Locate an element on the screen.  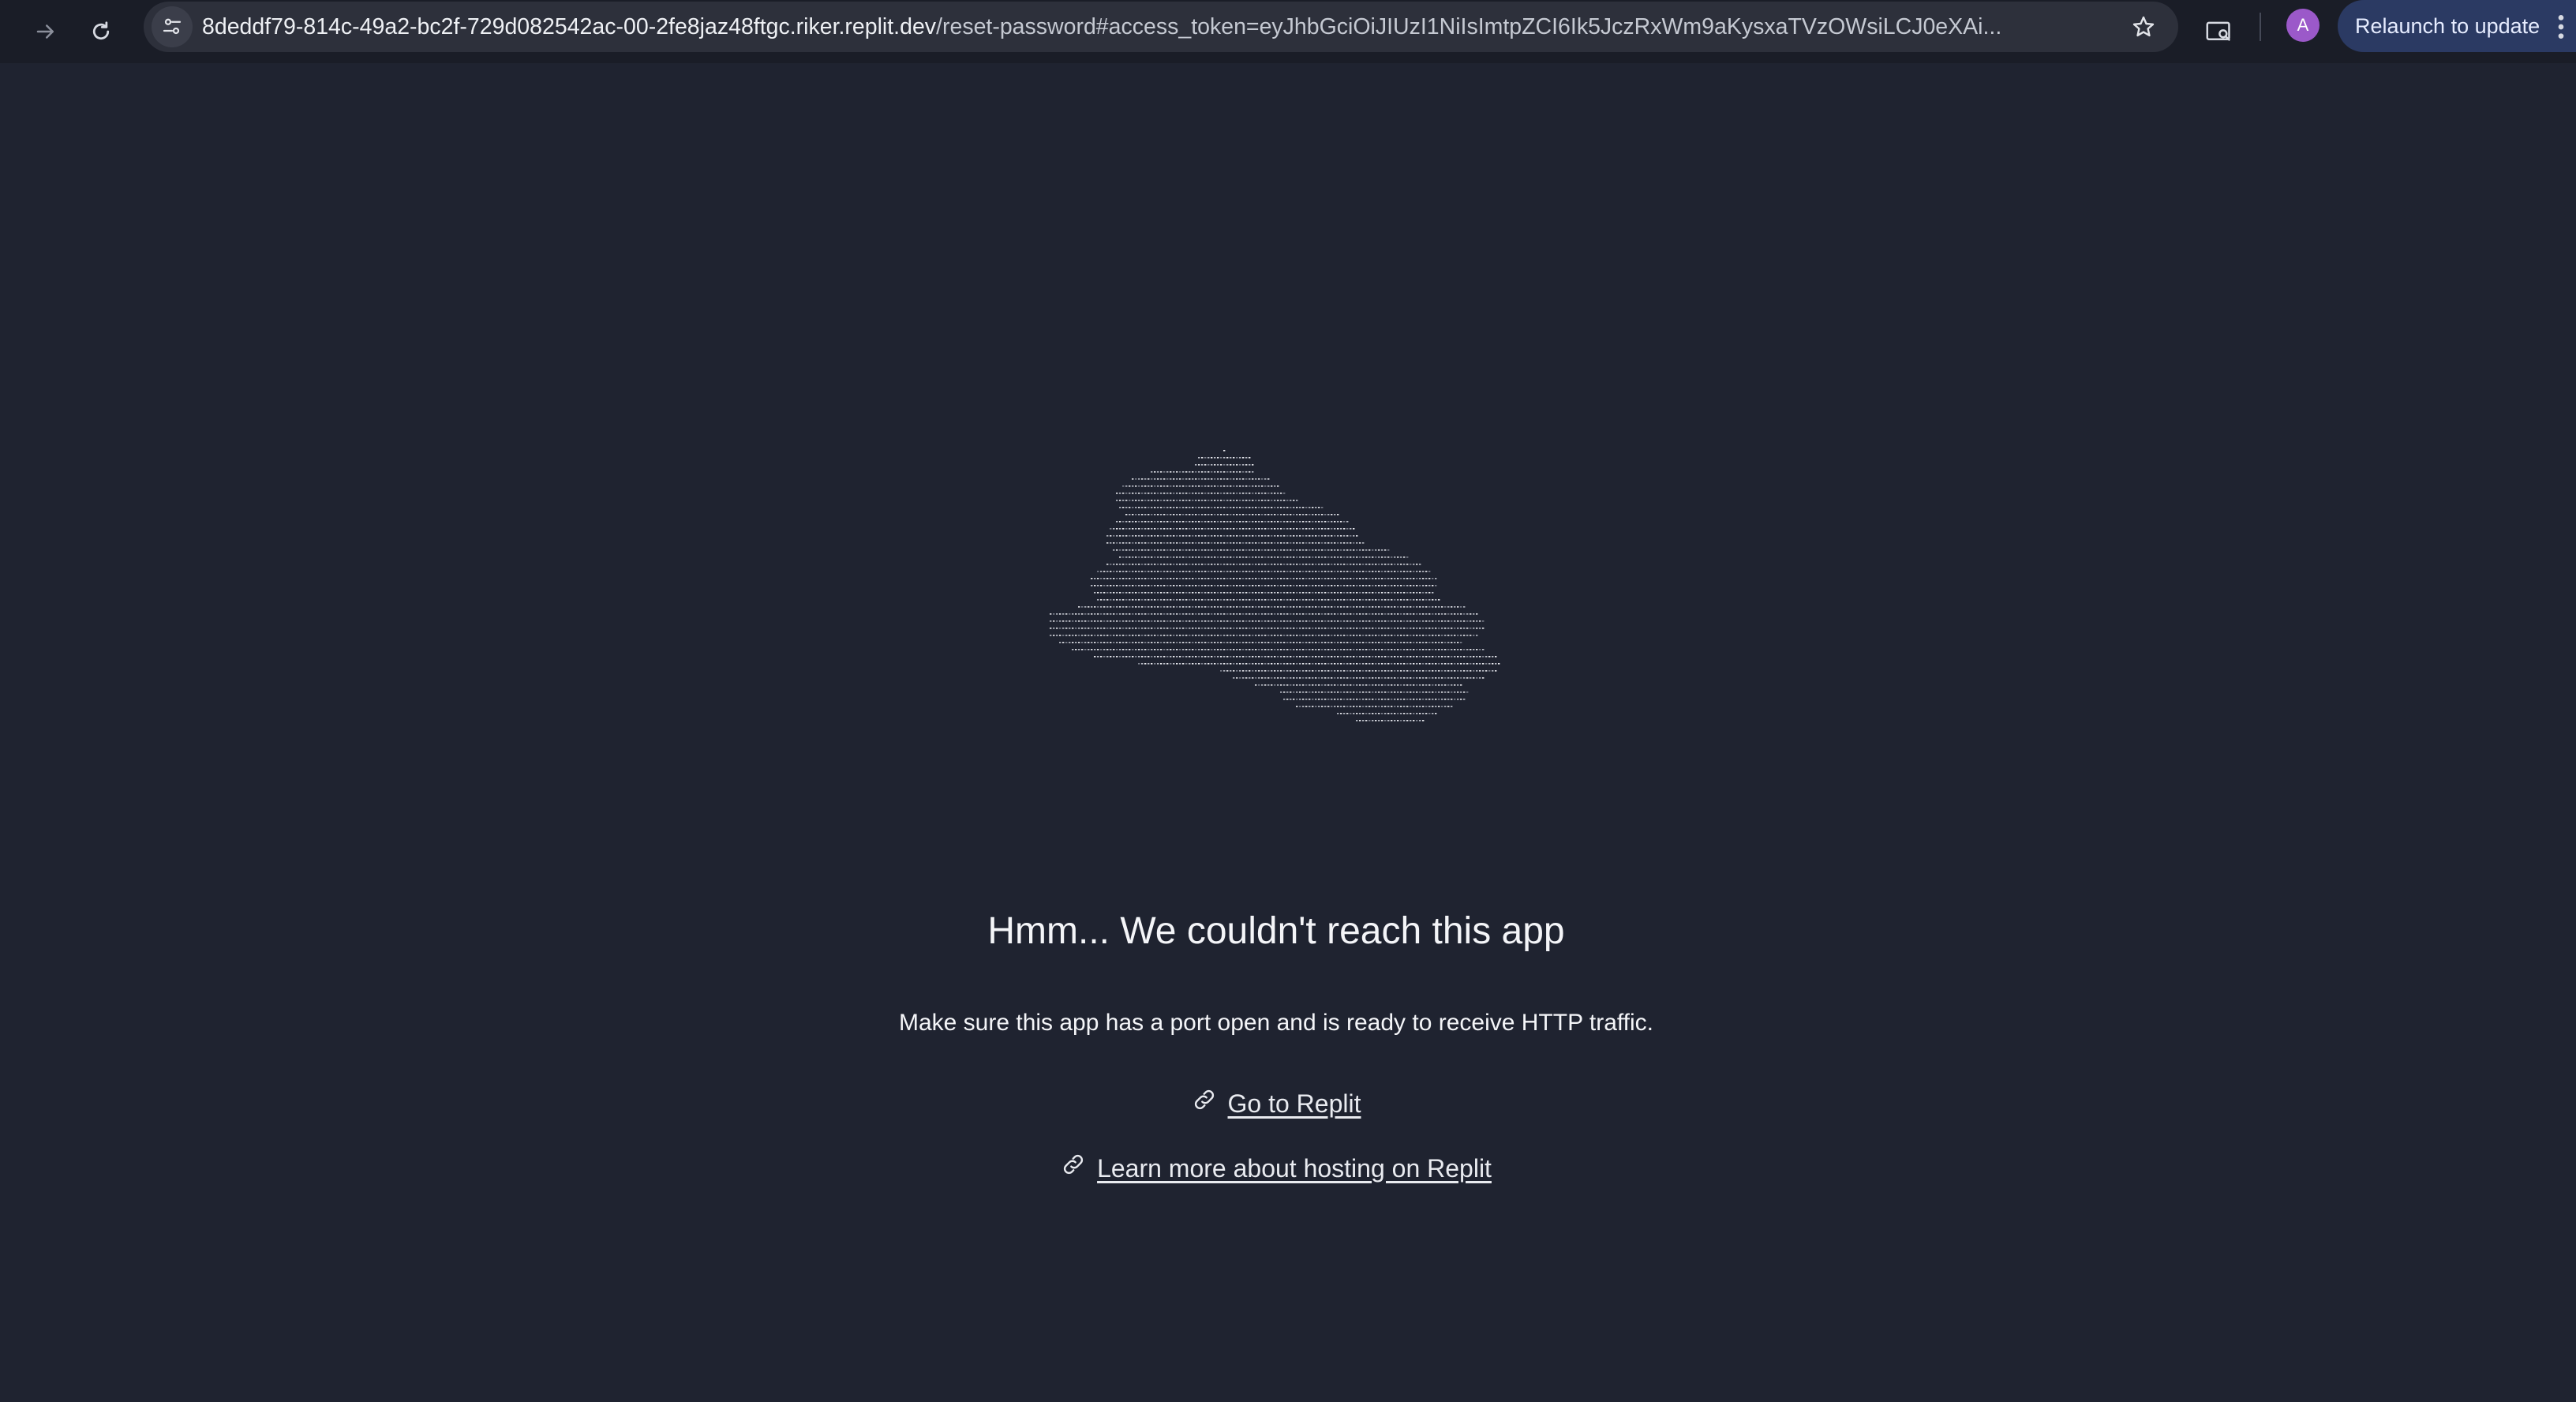
learn-more-hosting-link: Learn more about hosting on Replit is located at coordinates (1276, 1168).